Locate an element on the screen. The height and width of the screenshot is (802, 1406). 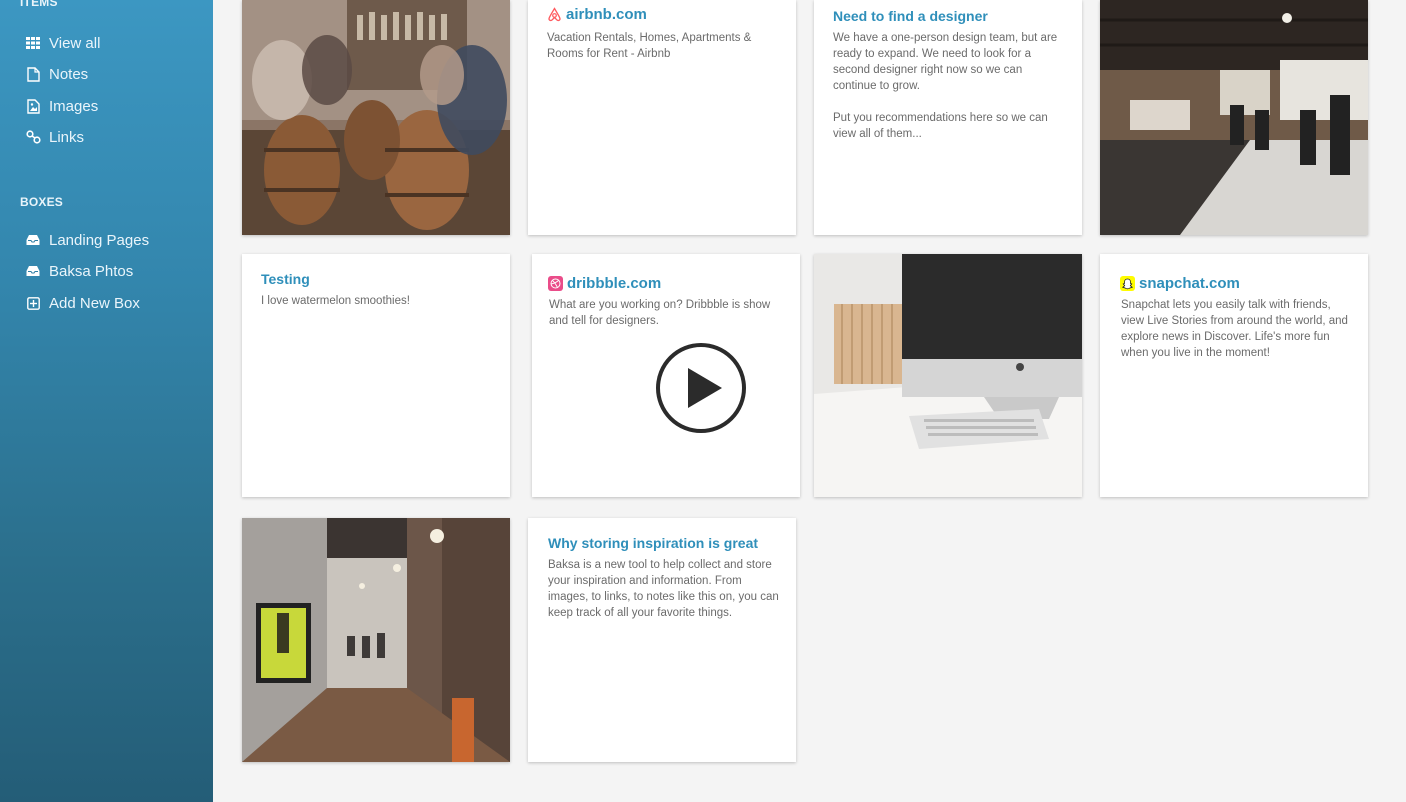
hallway-photo is located at coordinates (376, 640).